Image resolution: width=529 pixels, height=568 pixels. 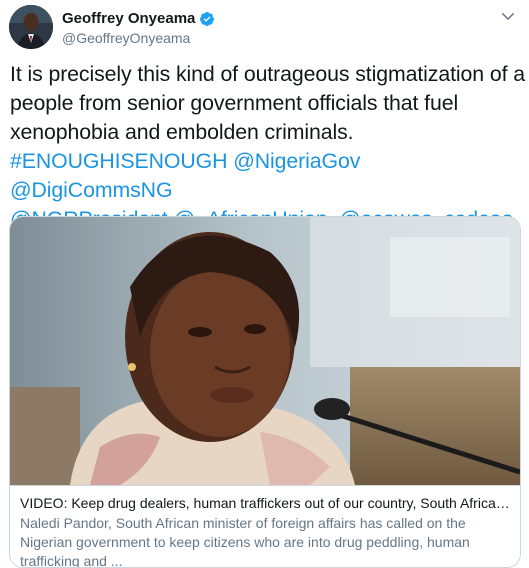 What do you see at coordinates (138, 28) in the screenshot?
I see `user-info: Geoffrey Onyeama @GeoffreyOnyeama` at bounding box center [138, 28].